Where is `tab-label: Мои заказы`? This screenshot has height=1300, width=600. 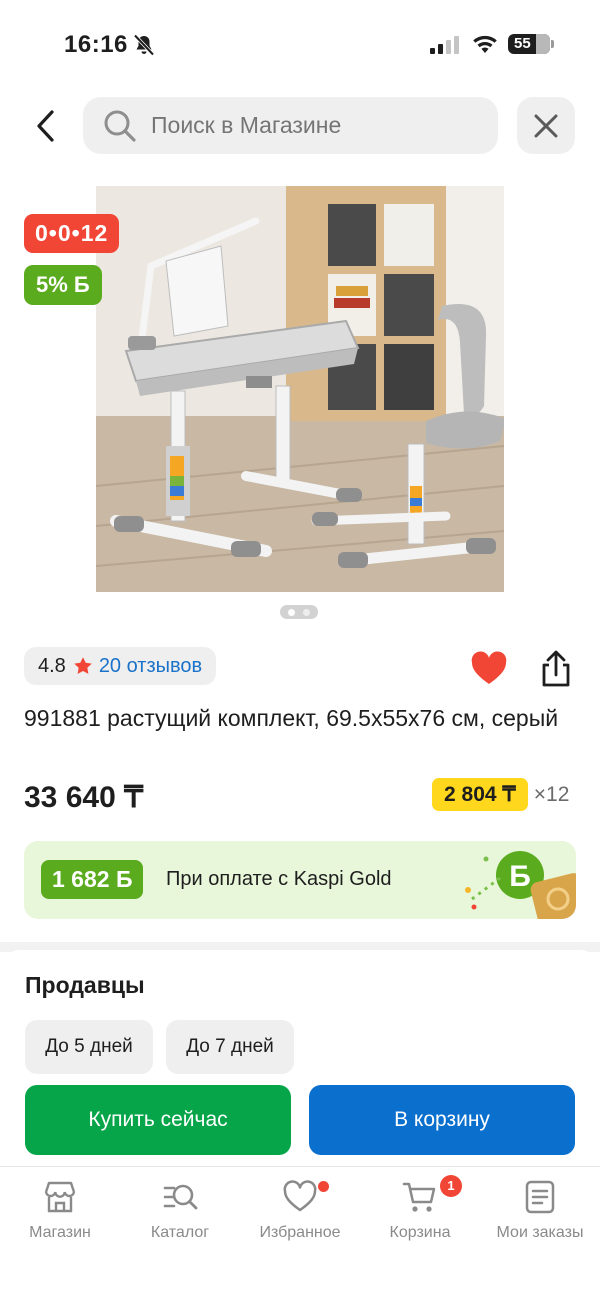 tab-label: Мои заказы is located at coordinates (540, 1232).